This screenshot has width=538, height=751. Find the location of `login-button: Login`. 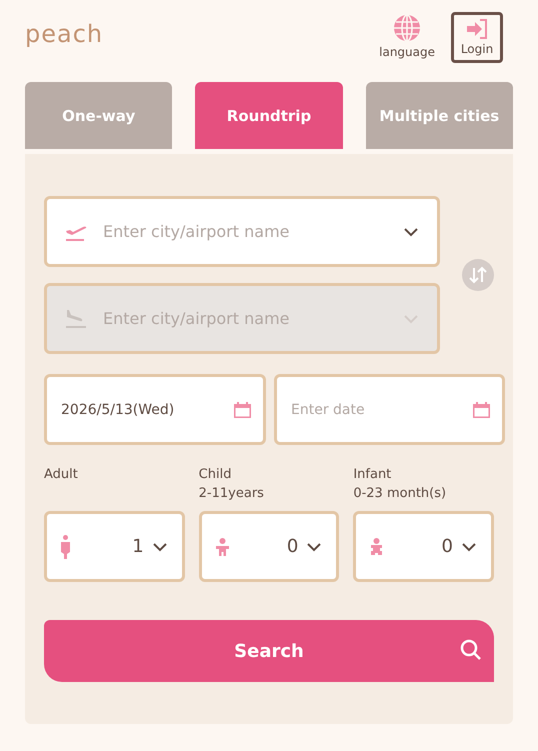

login-button: Login is located at coordinates (477, 37).